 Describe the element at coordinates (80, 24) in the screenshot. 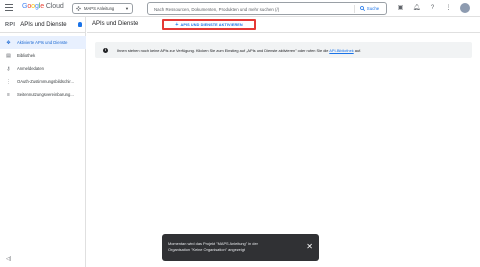

I see `pin-icon` at that location.